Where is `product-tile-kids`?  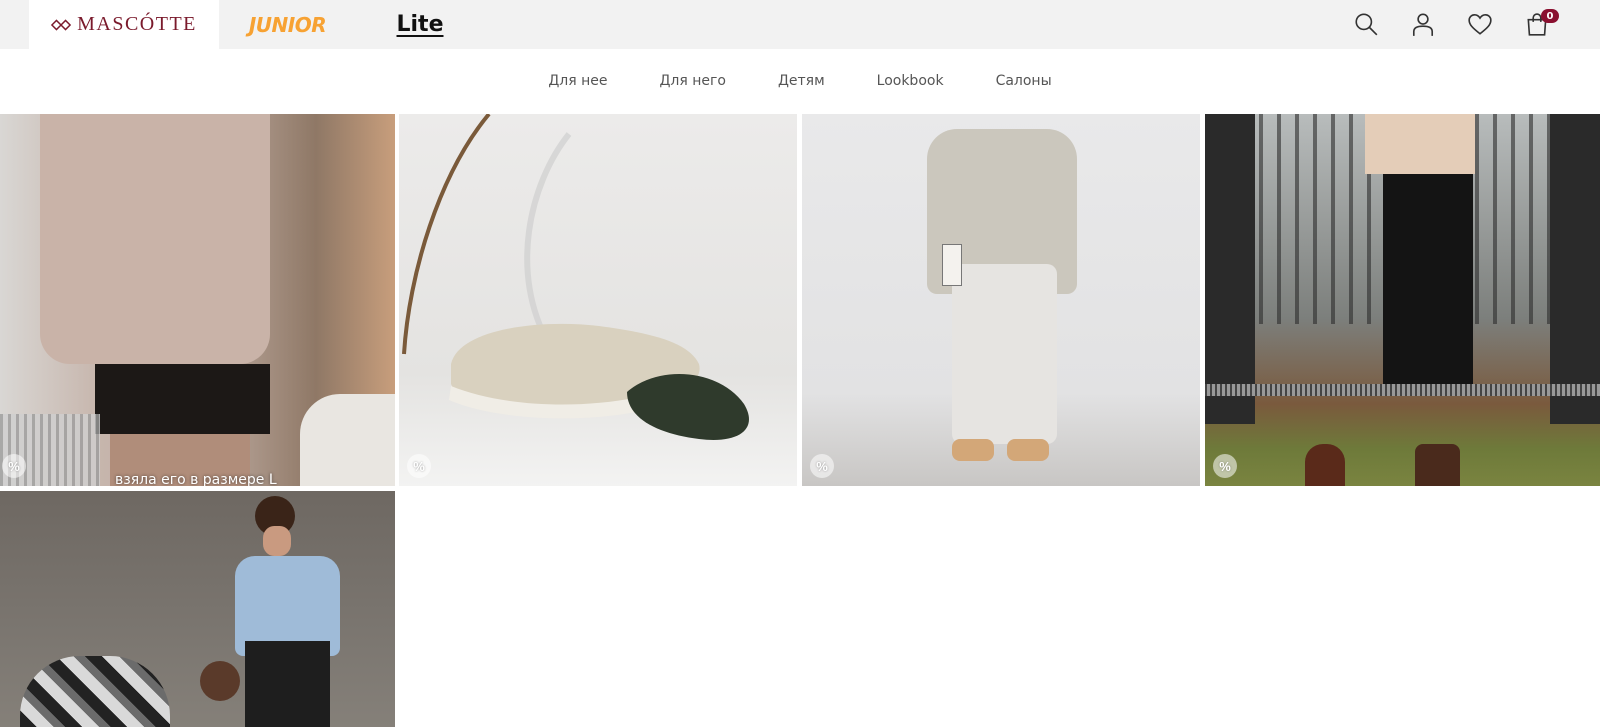 product-tile-kids is located at coordinates (197, 609).